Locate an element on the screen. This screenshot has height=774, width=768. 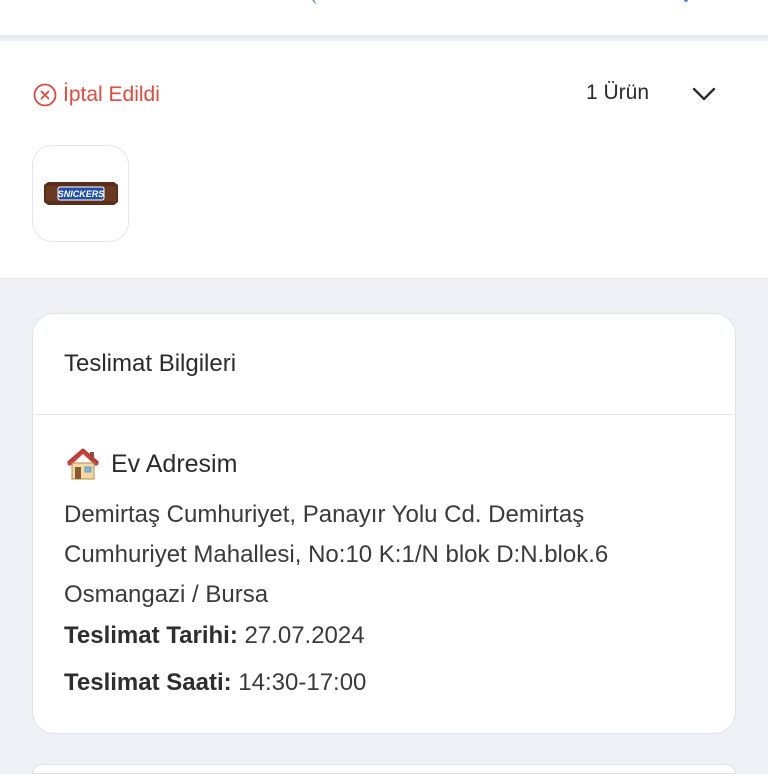
snickers-bar-image: SNICKERS is located at coordinates (81, 193).